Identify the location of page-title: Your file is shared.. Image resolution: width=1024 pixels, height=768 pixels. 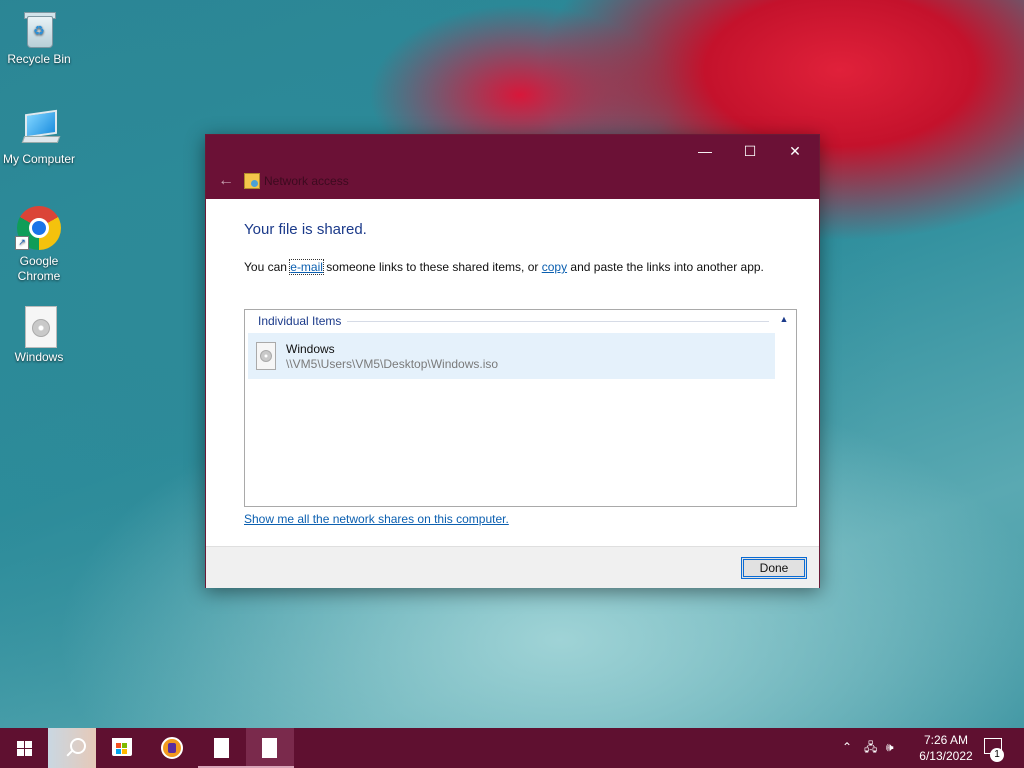
(305, 229).